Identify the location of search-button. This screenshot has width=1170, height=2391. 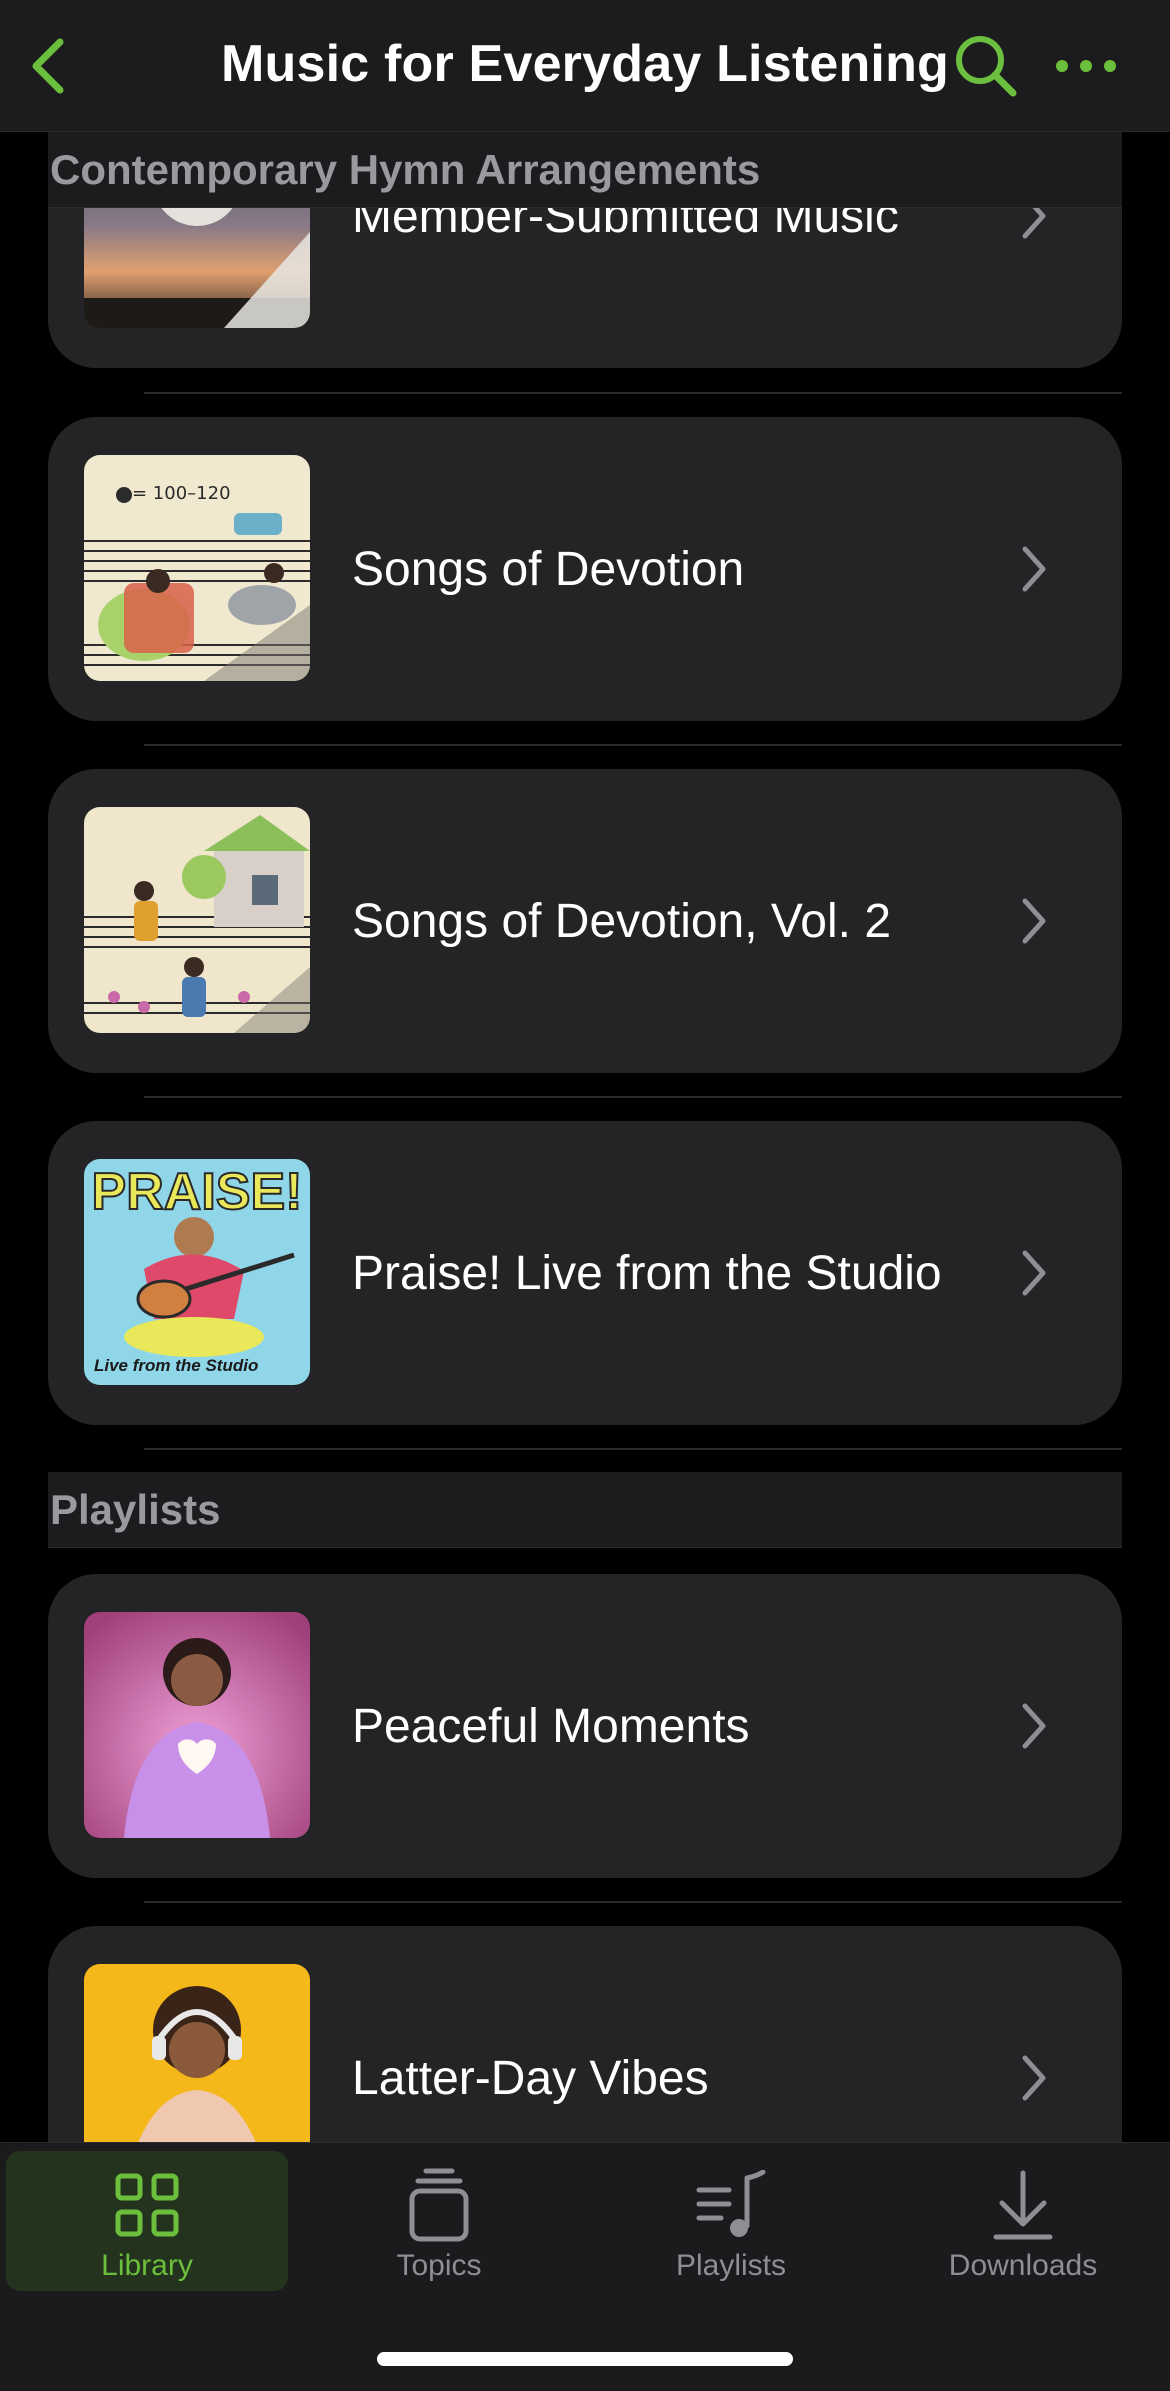
(986, 66).